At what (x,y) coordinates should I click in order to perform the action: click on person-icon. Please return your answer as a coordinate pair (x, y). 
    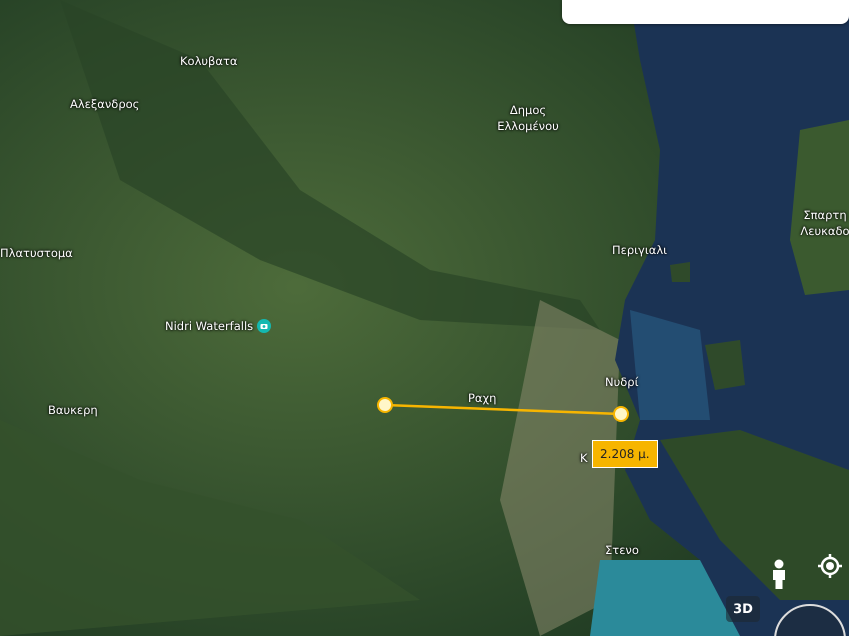
    Looking at the image, I should click on (779, 574).